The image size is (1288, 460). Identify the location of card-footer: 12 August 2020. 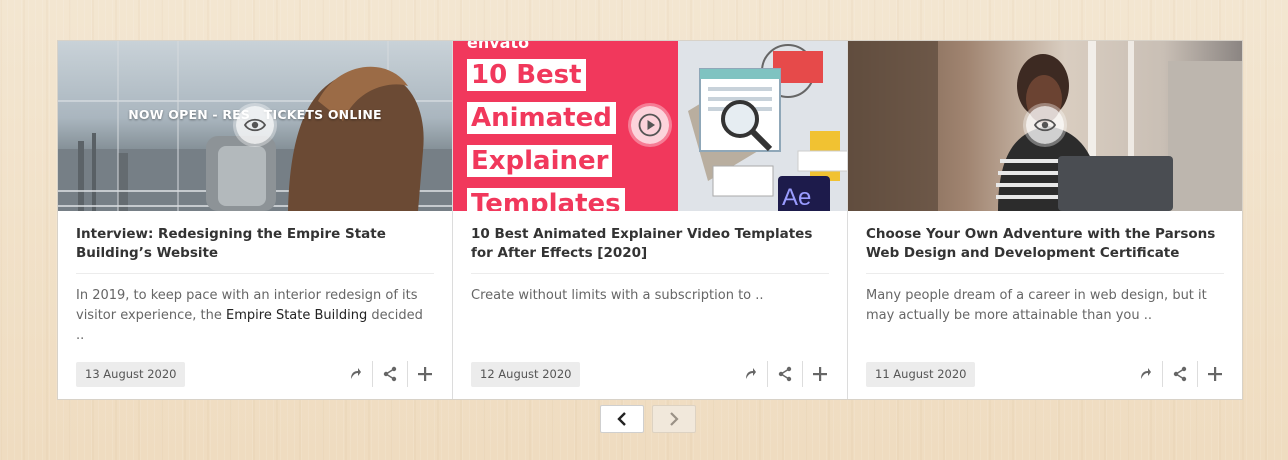
(654, 374).